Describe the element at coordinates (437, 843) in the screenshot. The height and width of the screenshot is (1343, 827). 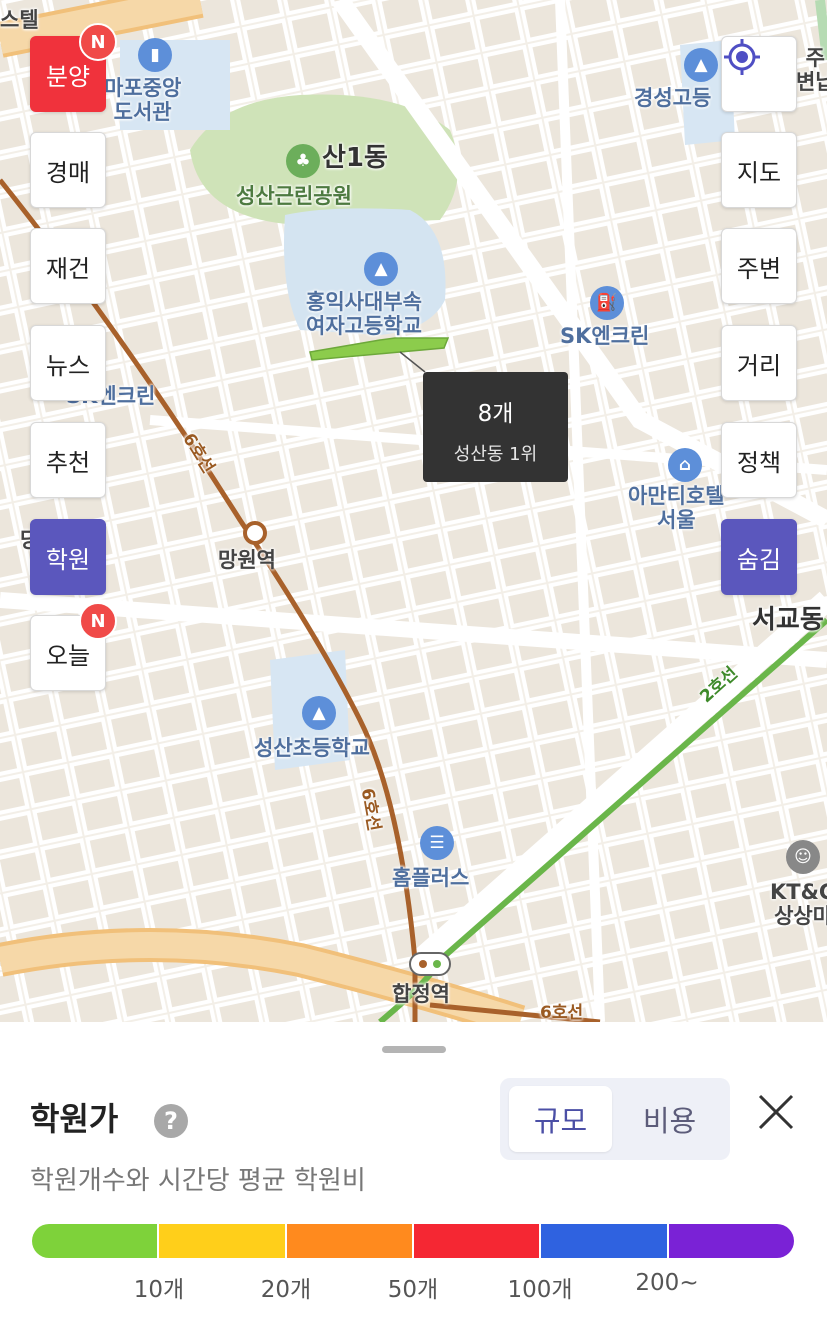
I see `shopping-cart-icon: ☰` at that location.